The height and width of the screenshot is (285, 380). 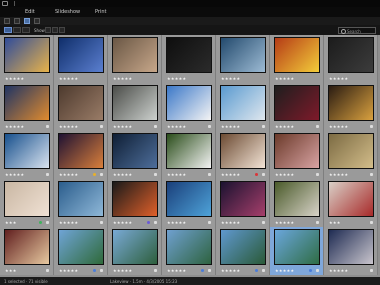 What do you see at coordinates (37, 21) in the screenshot?
I see `viewer-icon` at bounding box center [37, 21].